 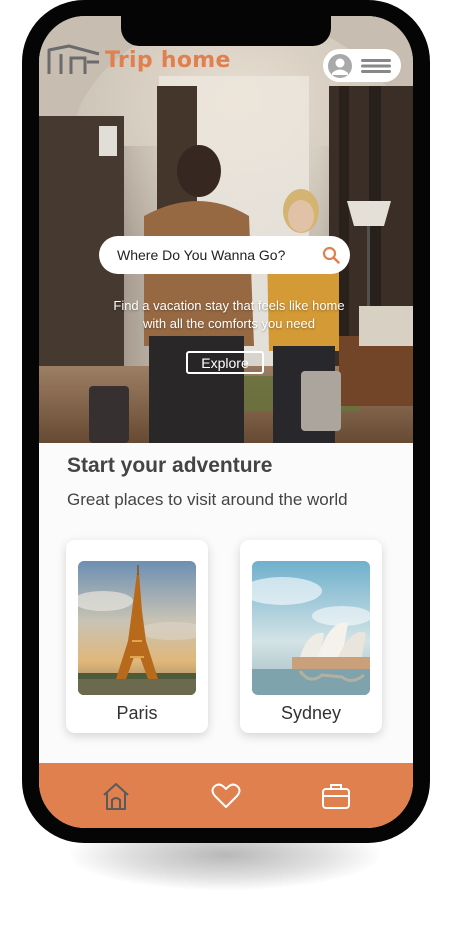 I want to click on tagline-line-2: with all the comforts you need, so click(x=229, y=323).